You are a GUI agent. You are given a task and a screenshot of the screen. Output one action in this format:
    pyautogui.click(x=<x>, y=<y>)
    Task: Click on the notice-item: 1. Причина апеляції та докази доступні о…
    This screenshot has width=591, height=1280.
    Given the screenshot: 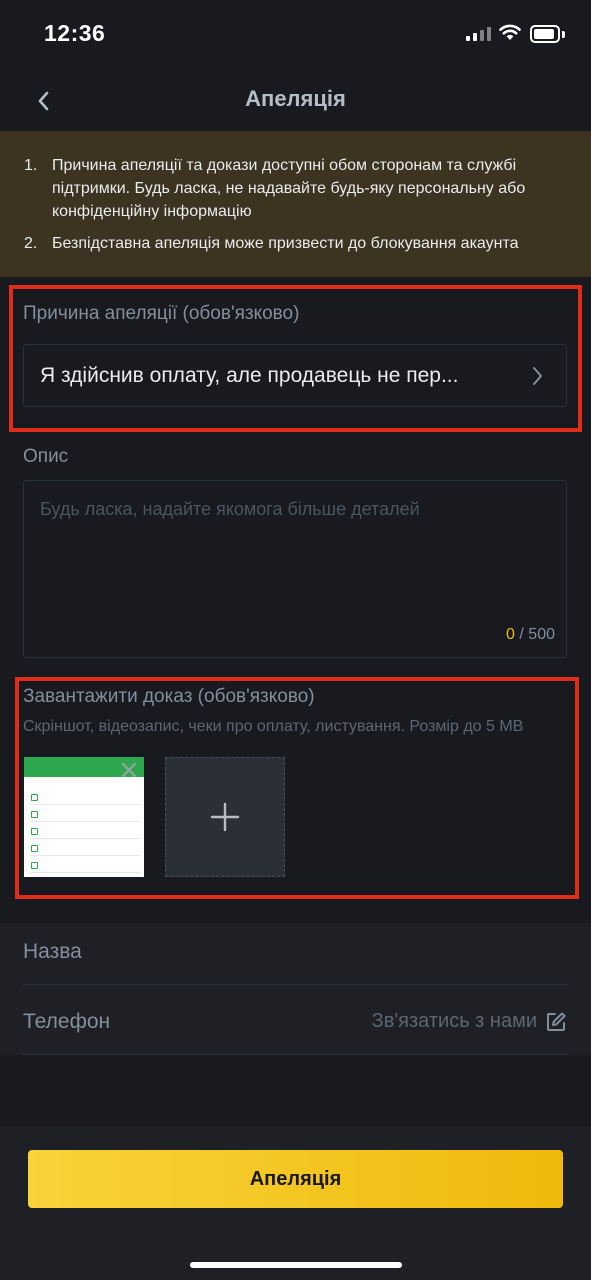 What is the action you would take?
    pyautogui.click(x=294, y=188)
    